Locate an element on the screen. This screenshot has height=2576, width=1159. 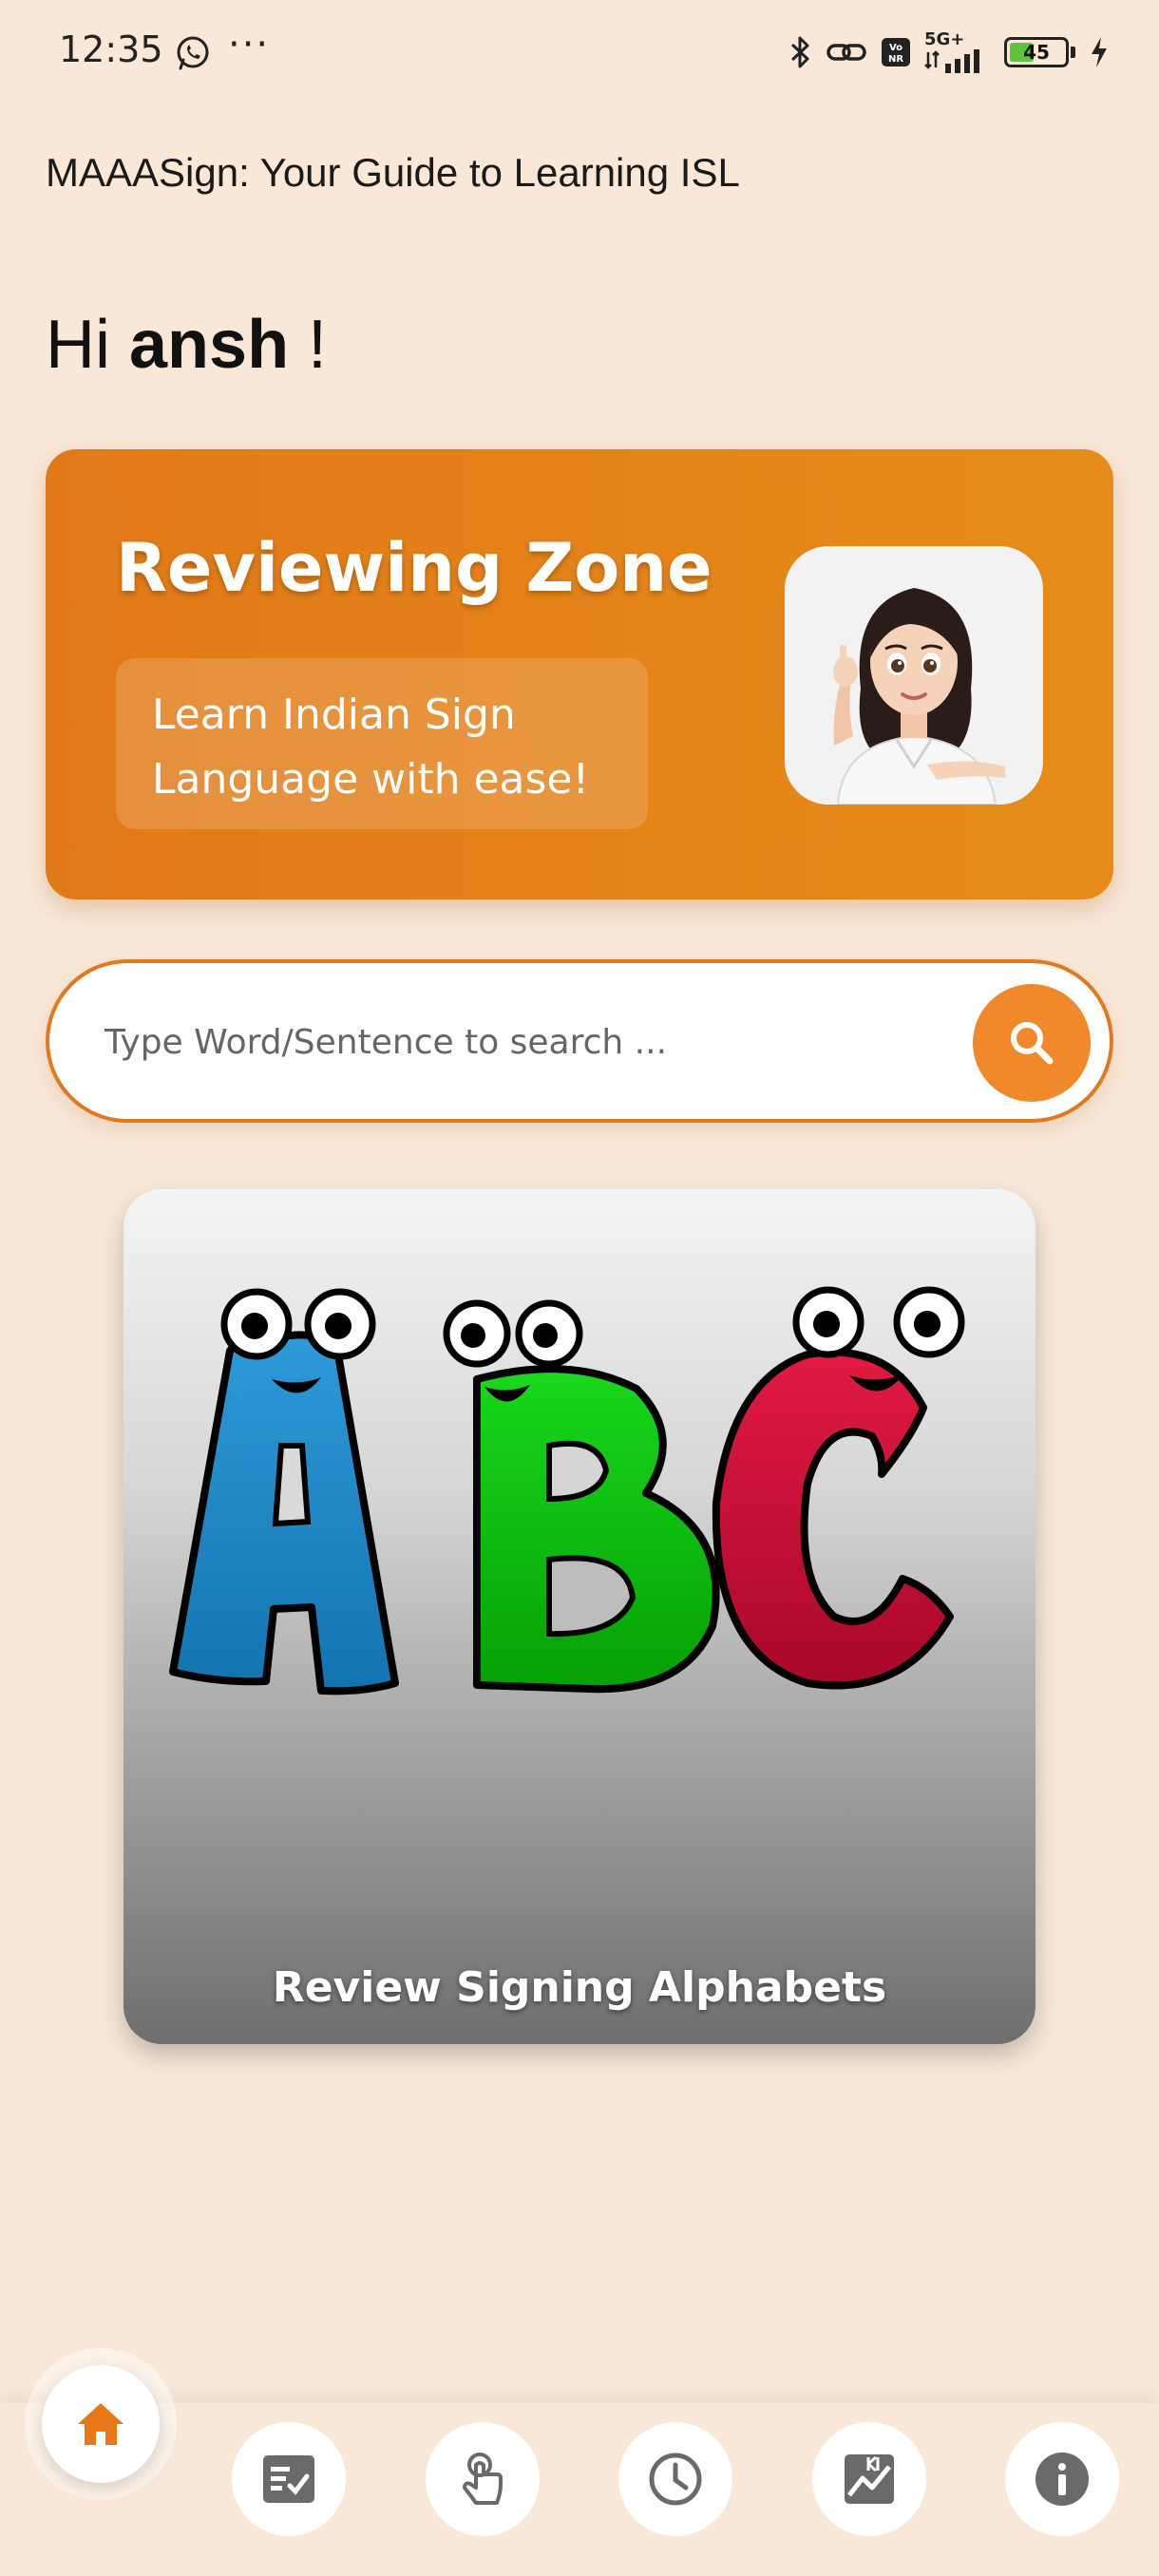
svg-text: NR is located at coordinates (895, 59).